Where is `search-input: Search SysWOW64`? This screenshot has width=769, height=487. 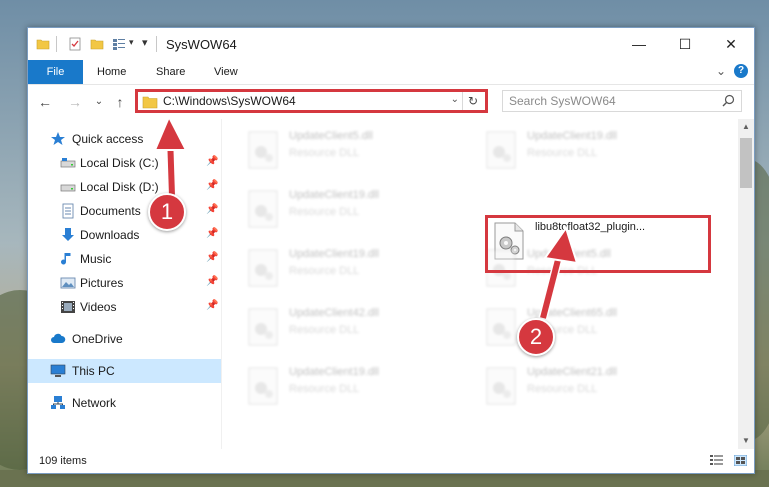
search-input: Search SysWOW64 is located at coordinates (622, 101).